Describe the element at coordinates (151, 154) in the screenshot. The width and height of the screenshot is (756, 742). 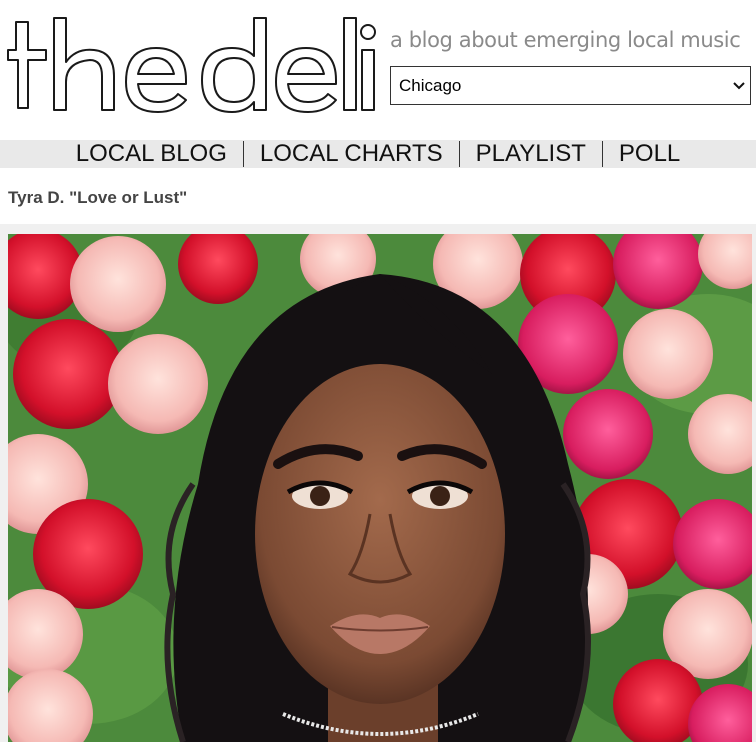
I see `nav-local-blog: LOCAL BLOG` at that location.